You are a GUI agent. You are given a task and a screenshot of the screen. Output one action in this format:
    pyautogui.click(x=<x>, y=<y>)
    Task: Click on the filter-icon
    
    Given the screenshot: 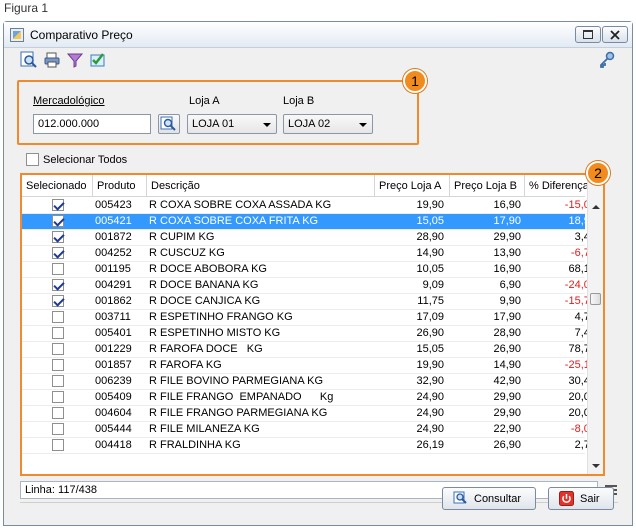 What is the action you would take?
    pyautogui.click(x=75, y=60)
    